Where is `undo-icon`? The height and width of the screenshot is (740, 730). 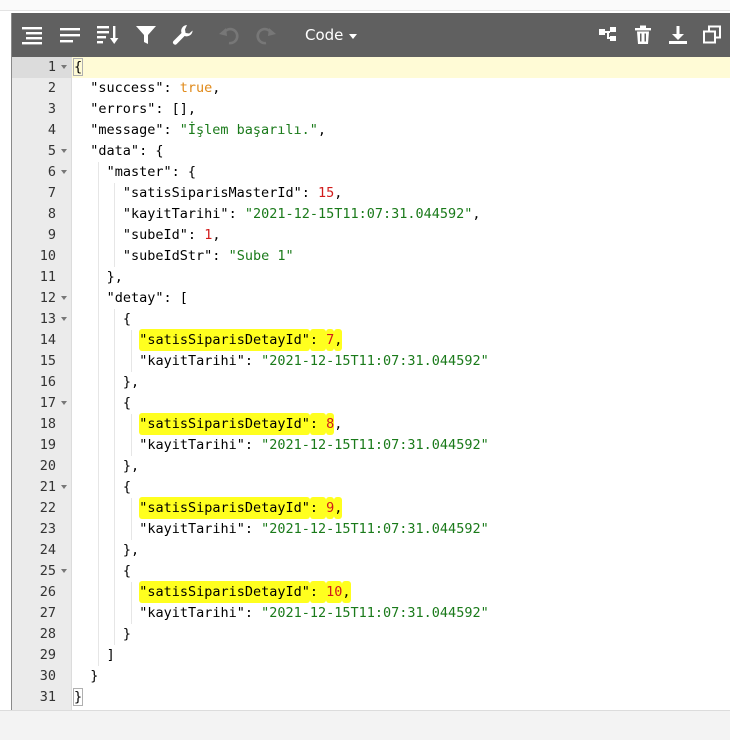
undo-icon is located at coordinates (229, 35).